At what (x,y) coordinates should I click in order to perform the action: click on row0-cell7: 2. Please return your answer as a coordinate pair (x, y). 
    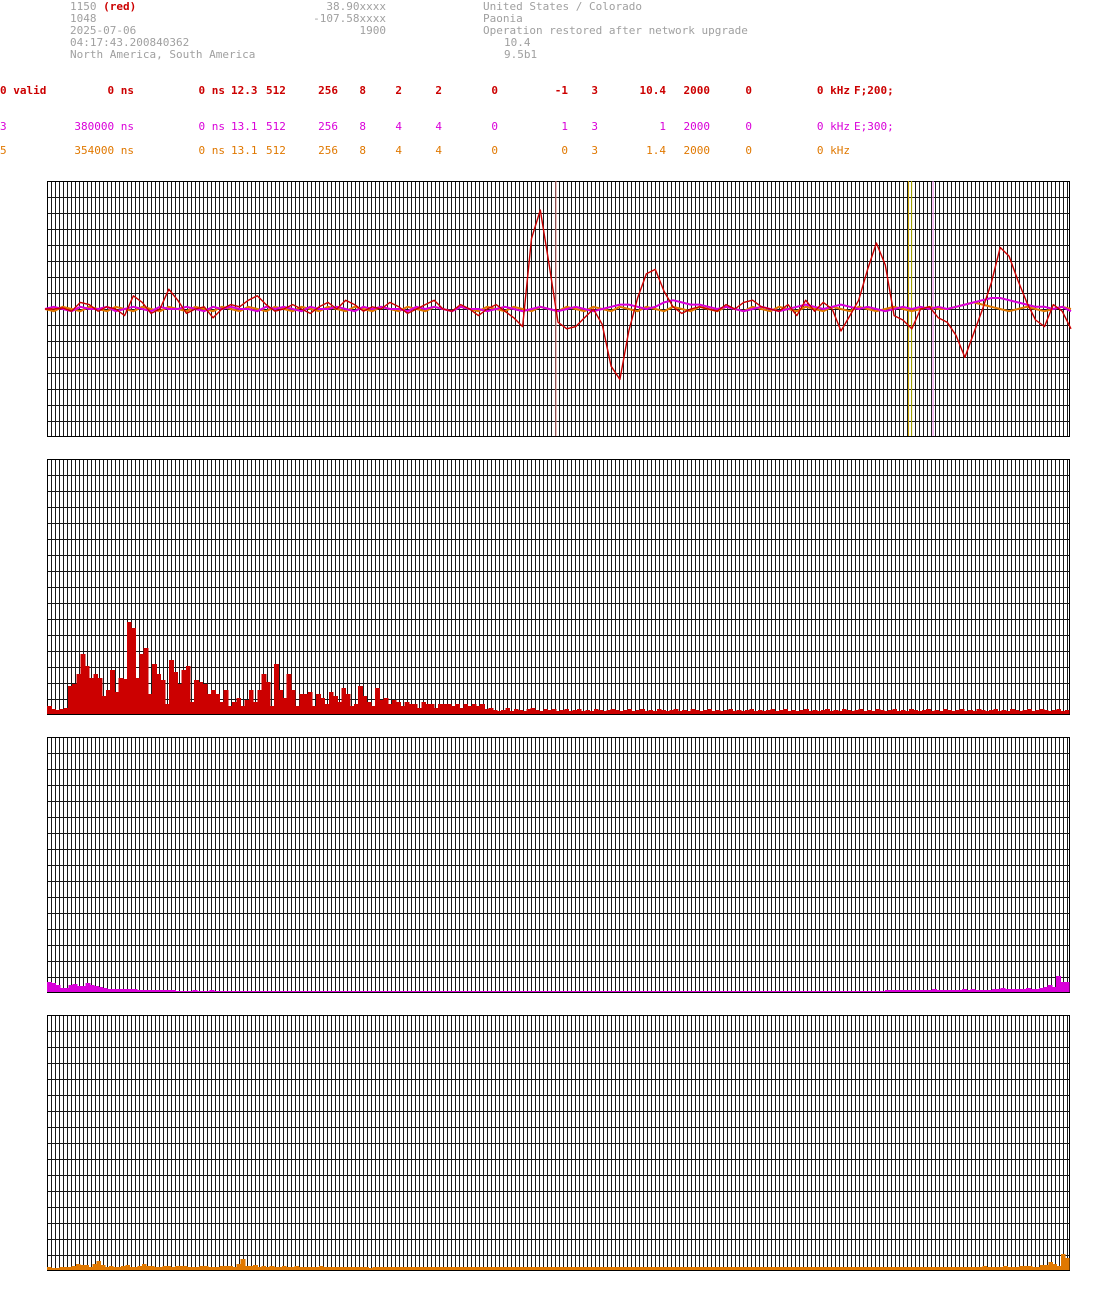
    Looking at the image, I should click on (398, 90).